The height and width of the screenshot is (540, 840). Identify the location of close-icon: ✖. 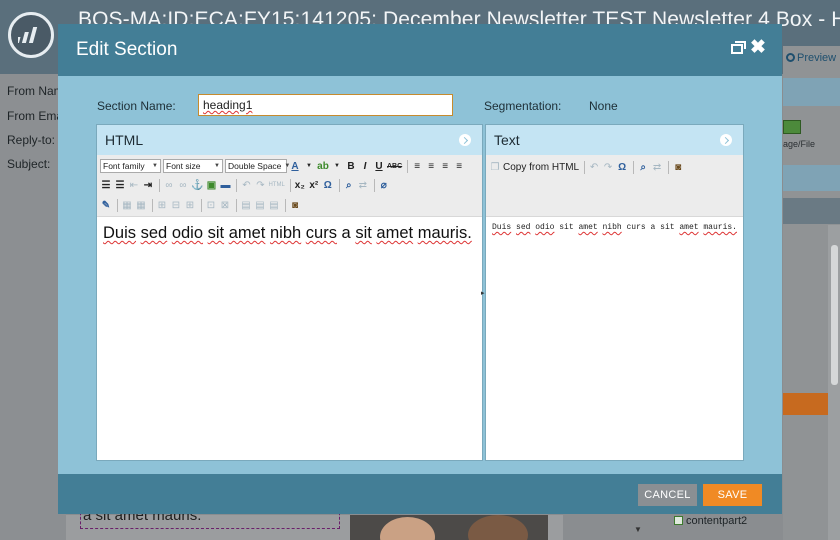
(758, 48).